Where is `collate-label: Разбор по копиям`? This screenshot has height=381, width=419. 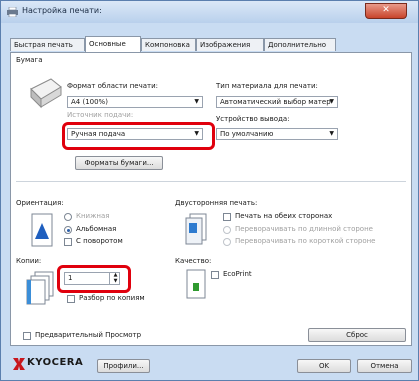
collate-label: Разбор по копиям is located at coordinates (112, 298).